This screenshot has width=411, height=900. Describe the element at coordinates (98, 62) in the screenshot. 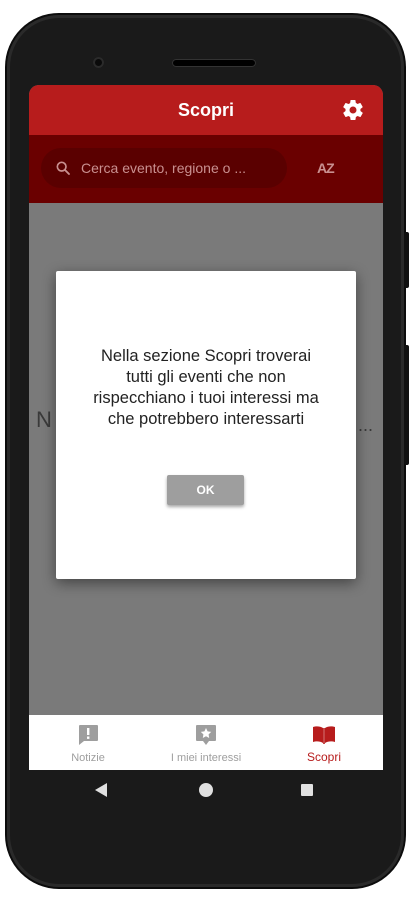

I see `front-camera` at that location.